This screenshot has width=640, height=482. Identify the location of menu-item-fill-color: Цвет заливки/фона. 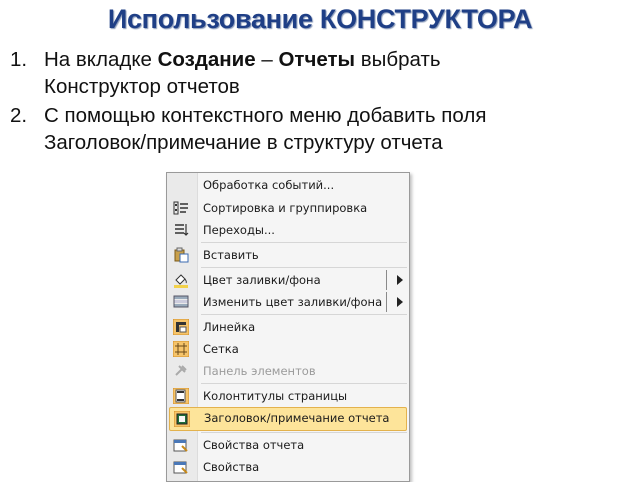
(288, 280).